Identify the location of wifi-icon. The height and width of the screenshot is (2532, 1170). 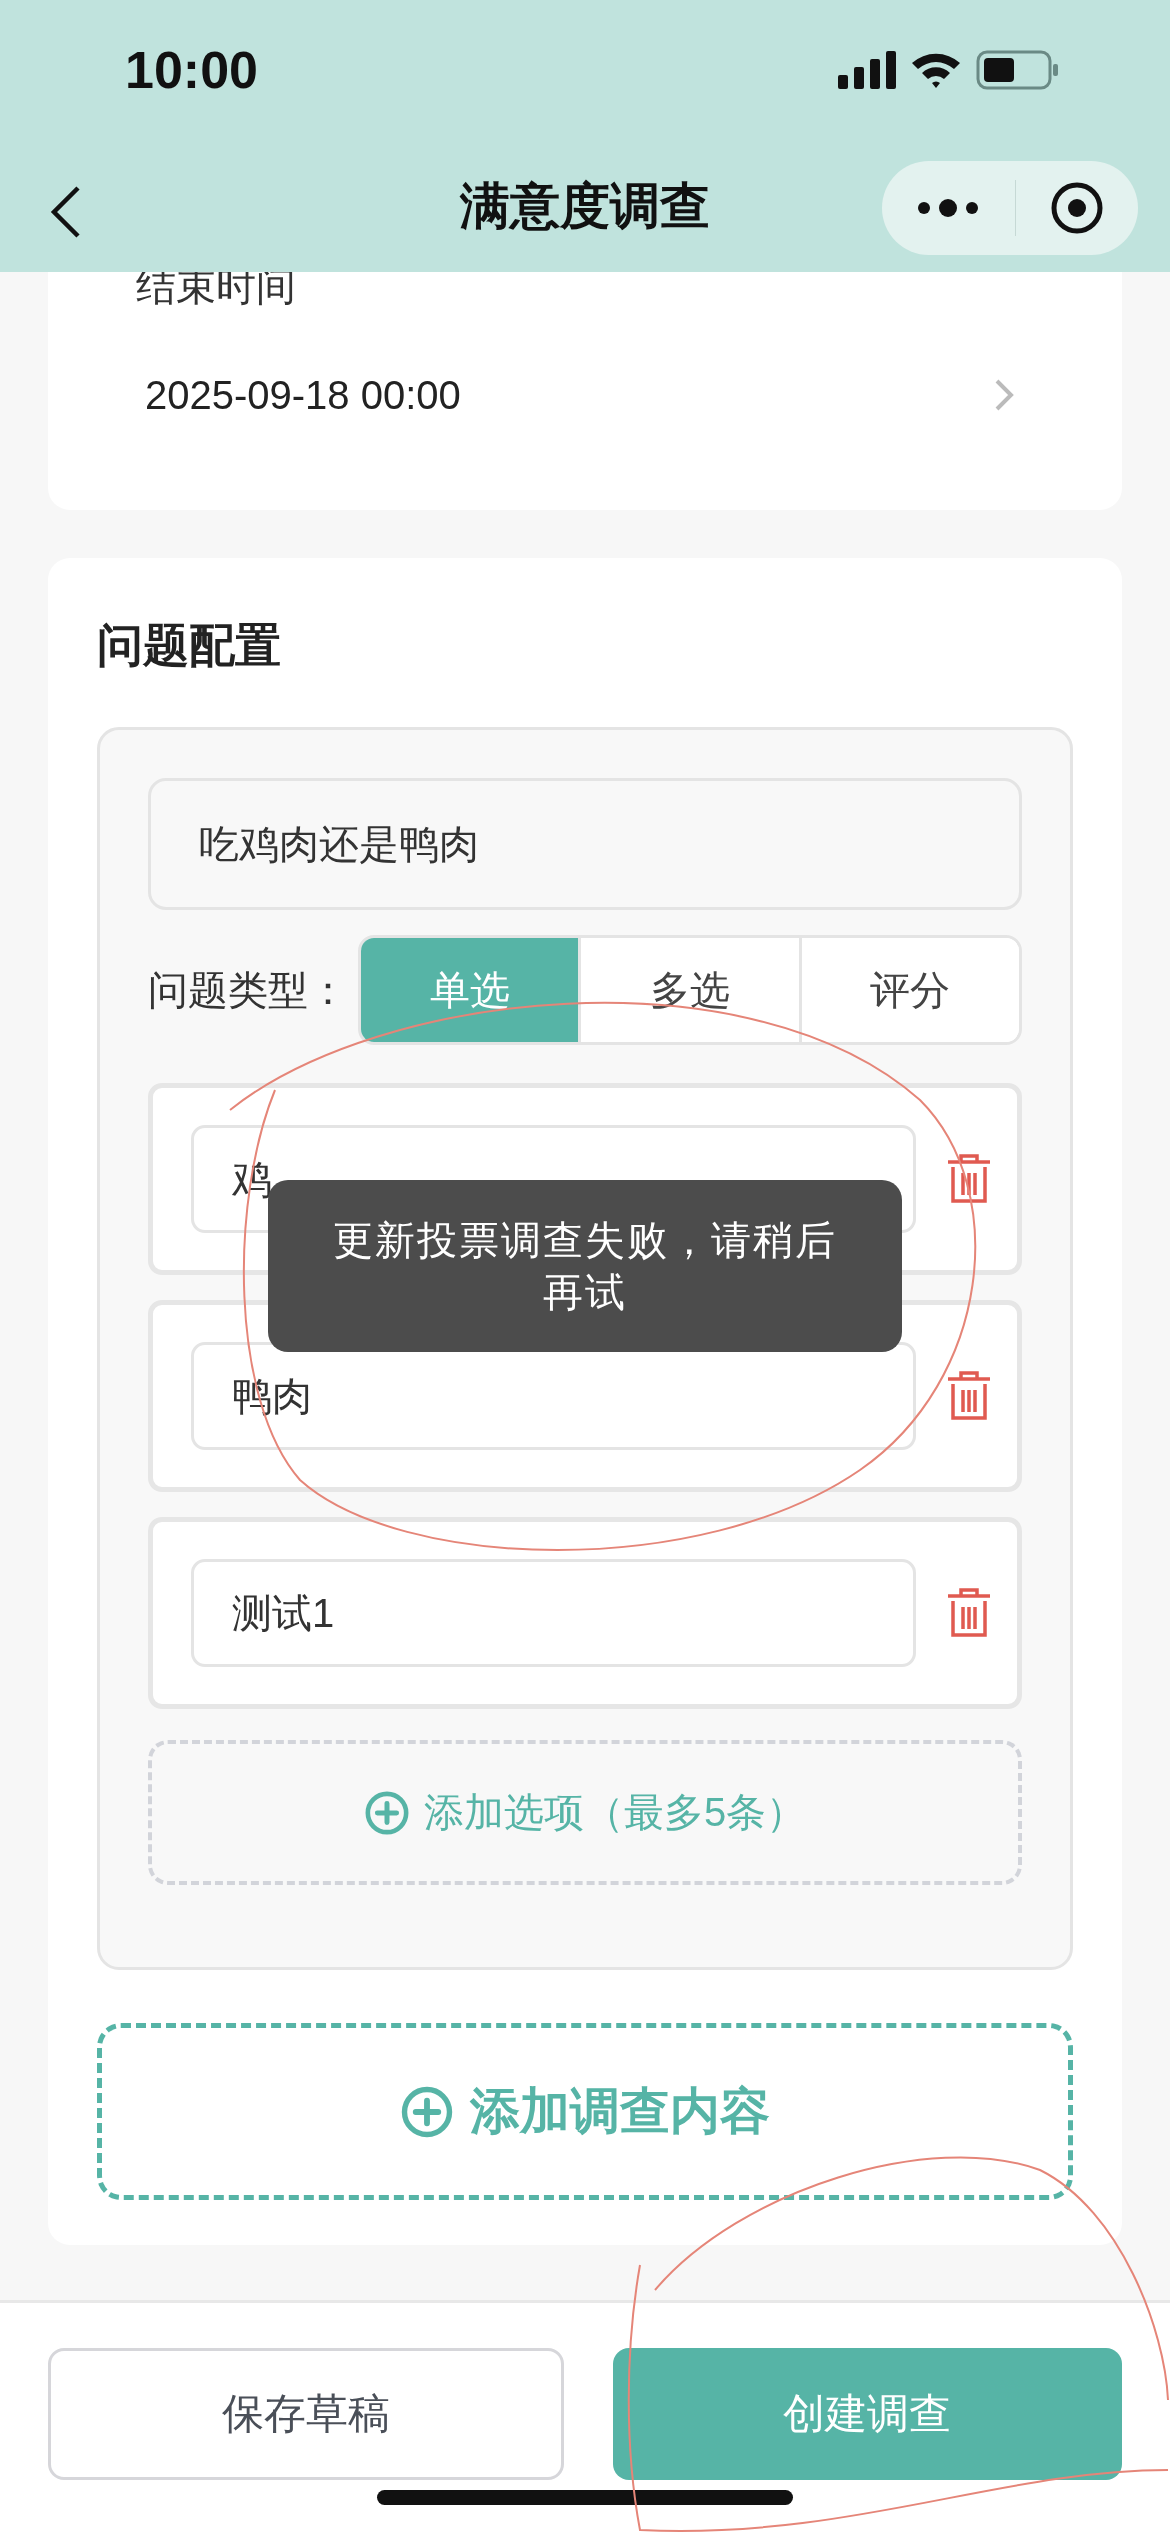
(936, 70).